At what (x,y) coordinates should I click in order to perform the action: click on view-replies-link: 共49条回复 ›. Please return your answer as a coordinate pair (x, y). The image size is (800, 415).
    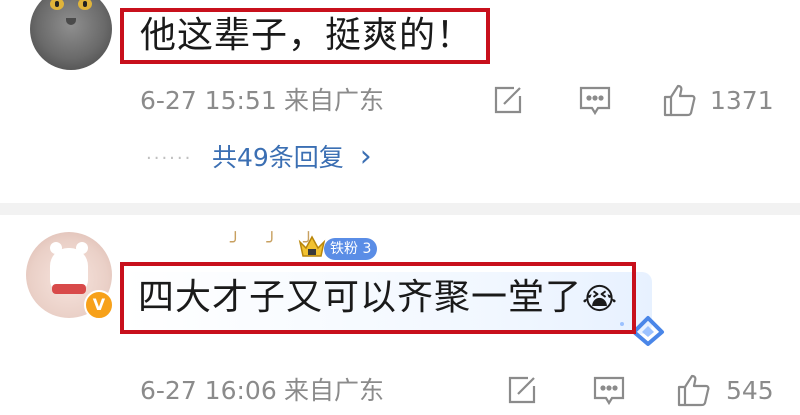
    Looking at the image, I should click on (292, 157).